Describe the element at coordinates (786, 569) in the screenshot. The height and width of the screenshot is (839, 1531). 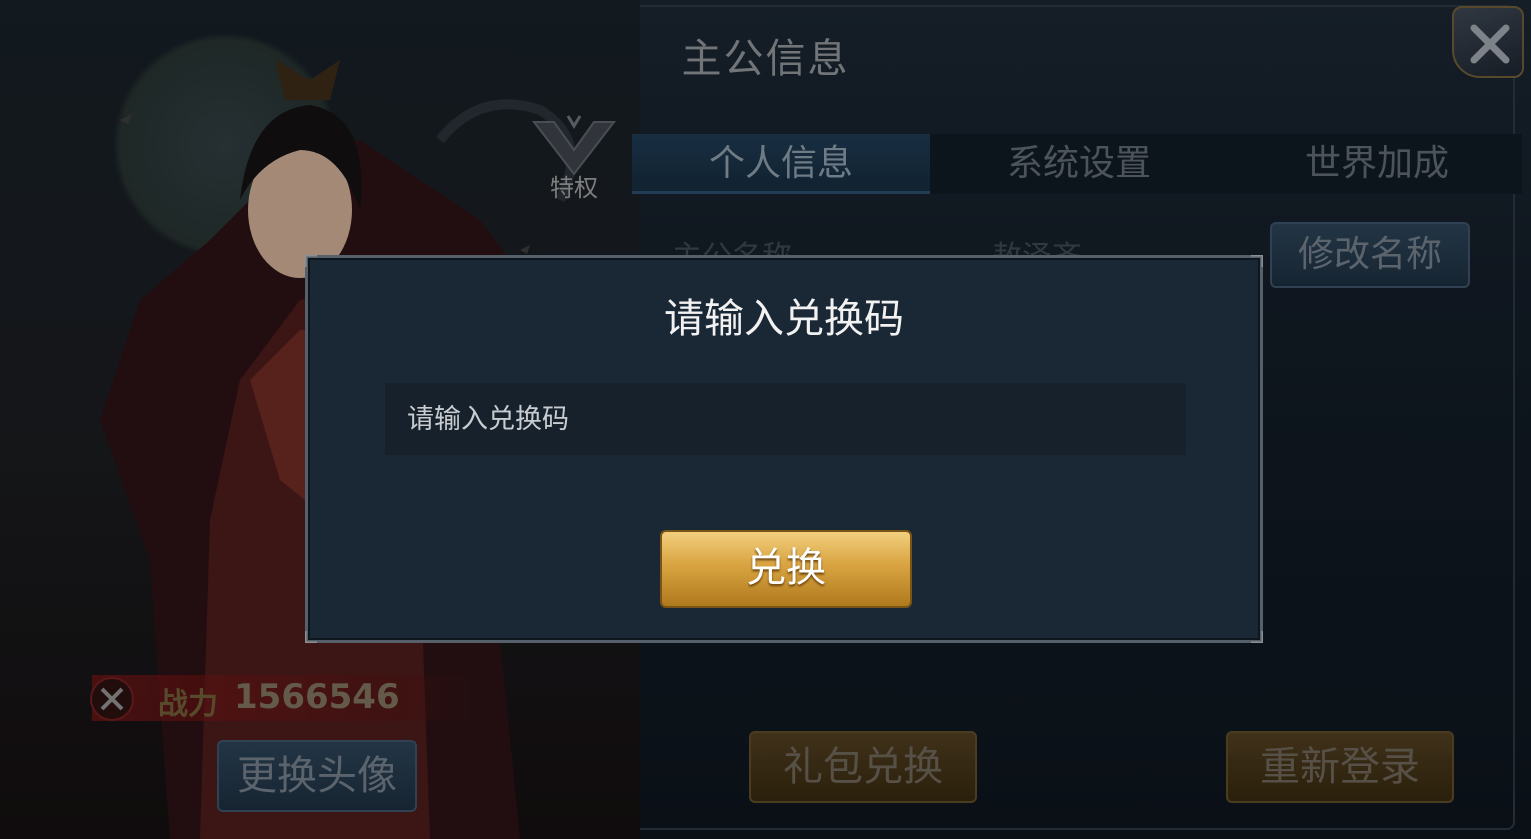
I see `redeem-submit-button: 兑换` at that location.